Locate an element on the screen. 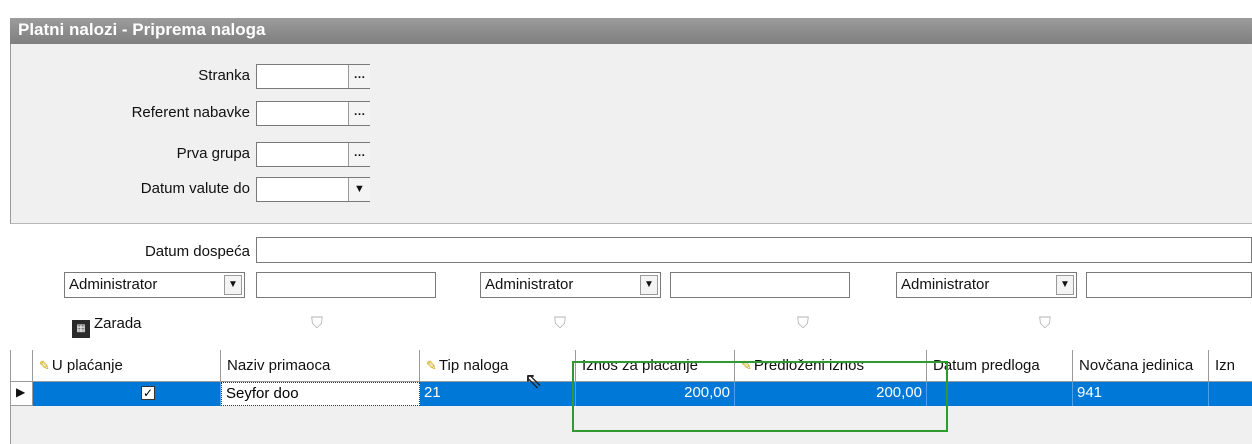 The height and width of the screenshot is (444, 1252). cell-datum-predloga is located at coordinates (1000, 394).